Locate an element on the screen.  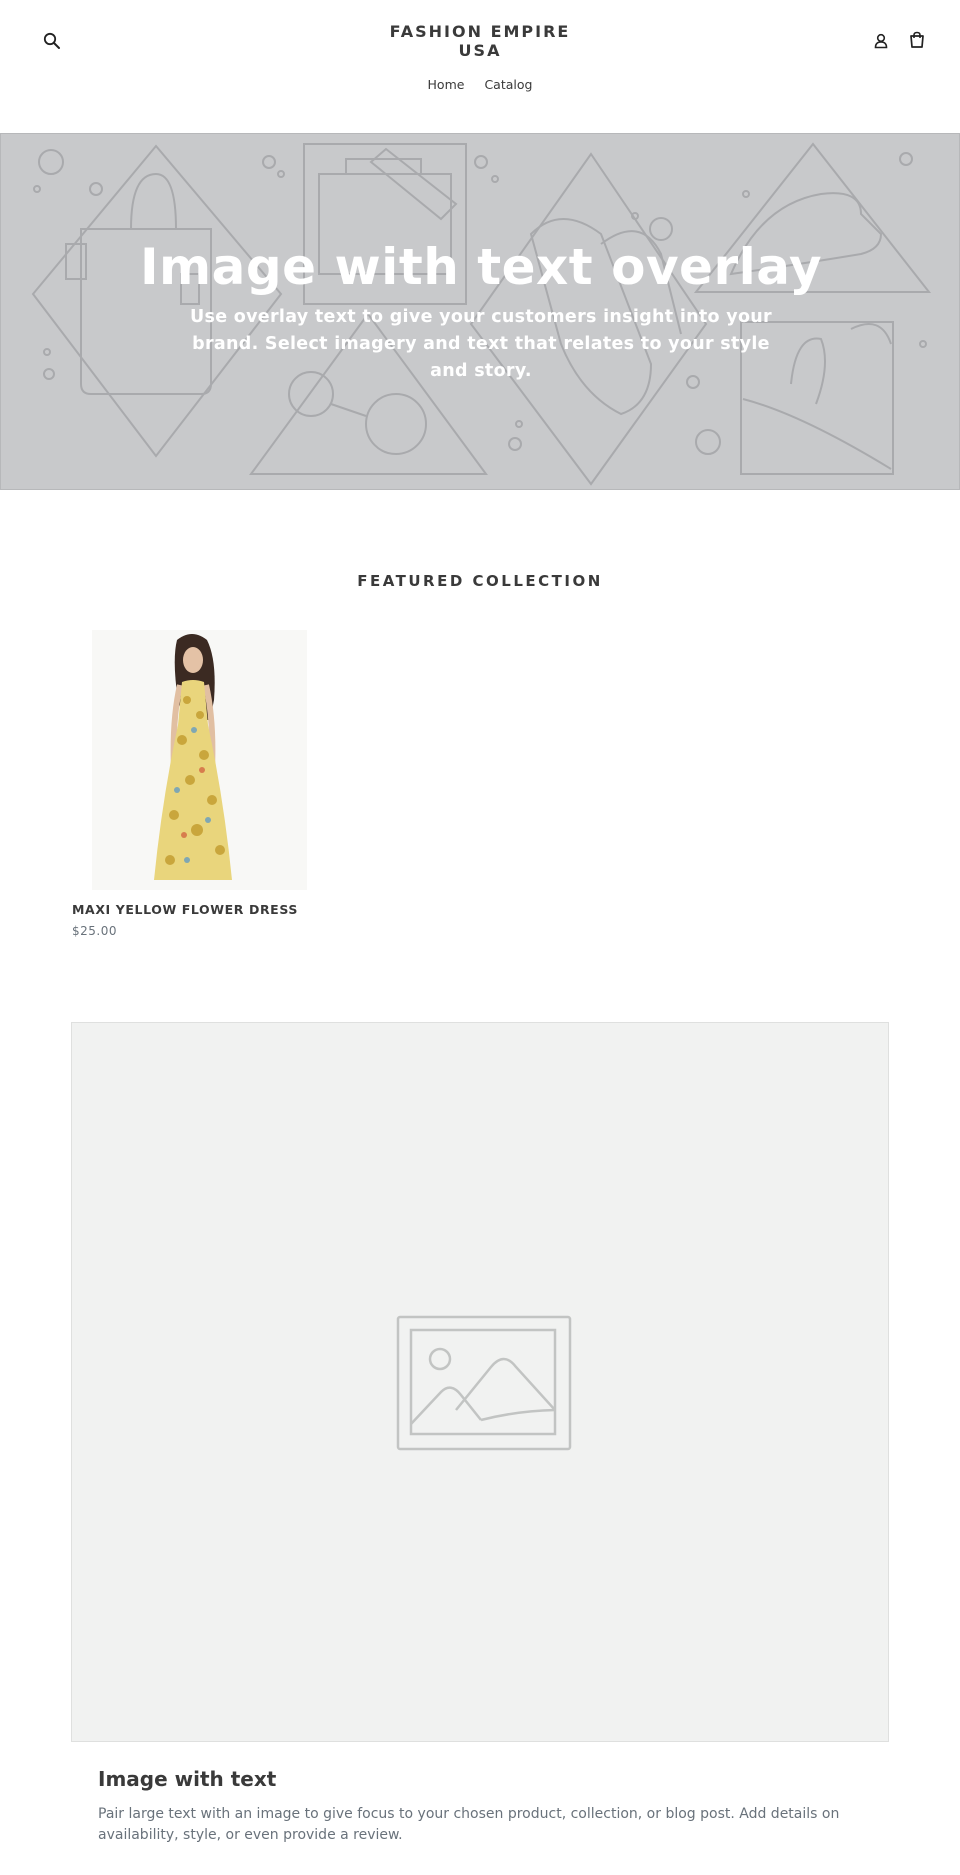
product-price: $25.00 is located at coordinates (94, 931).